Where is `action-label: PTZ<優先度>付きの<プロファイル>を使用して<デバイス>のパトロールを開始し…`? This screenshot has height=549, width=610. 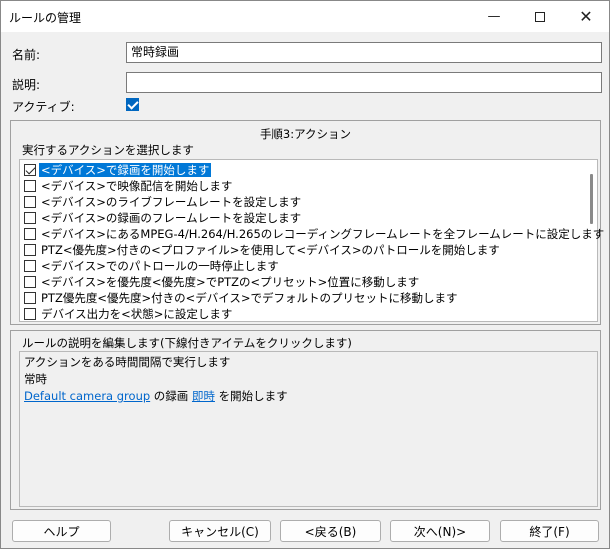
action-label: PTZ<優先度>付きの<プロファイル>を使用して<デバイス>のパトロールを開始し… is located at coordinates (270, 250).